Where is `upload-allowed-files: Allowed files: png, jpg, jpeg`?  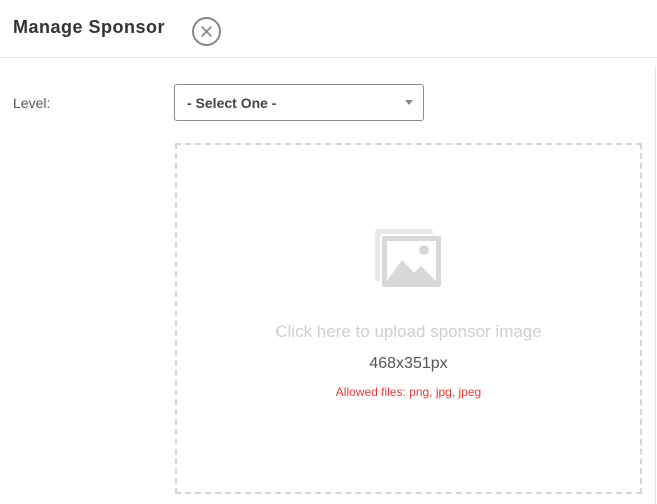 upload-allowed-files: Allowed files: png, jpg, jpeg is located at coordinates (408, 392).